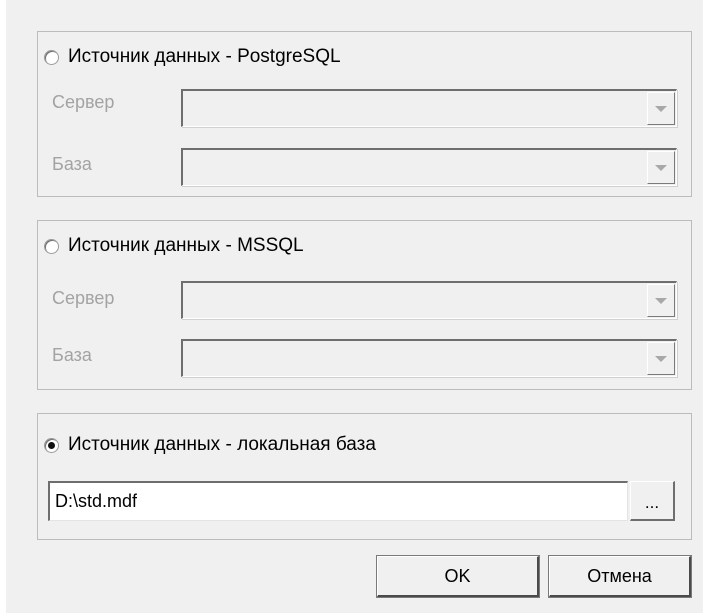 The height and width of the screenshot is (613, 709). I want to click on mssql-database-combobox, so click(429, 358).